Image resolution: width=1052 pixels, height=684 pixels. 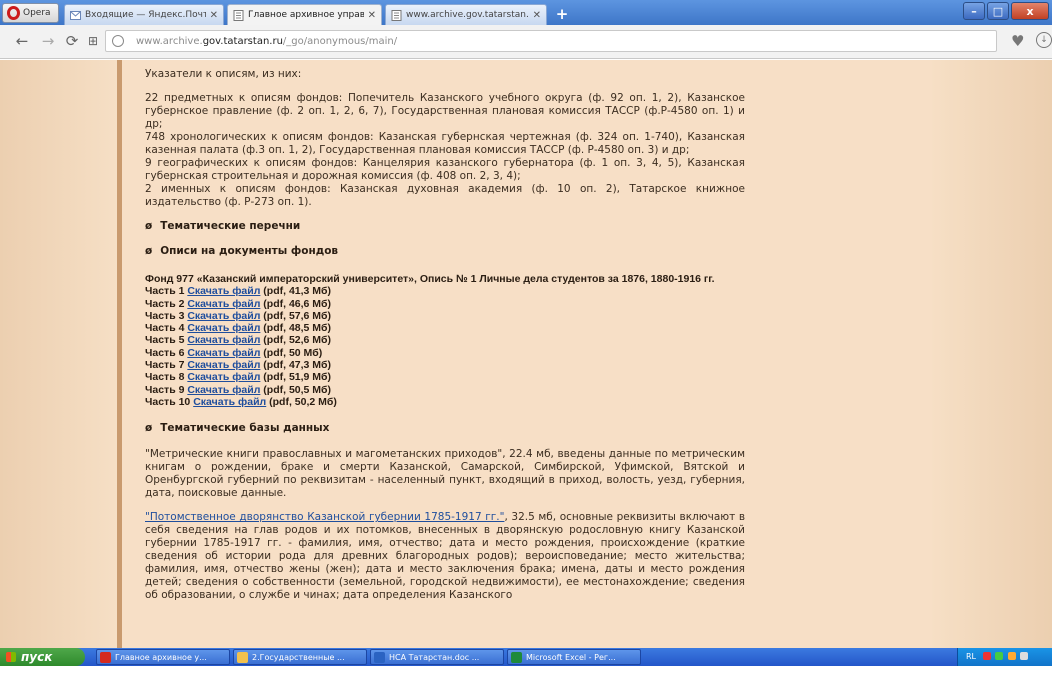 What do you see at coordinates (1024, 656) in the screenshot?
I see `tray-volume-icon` at bounding box center [1024, 656].